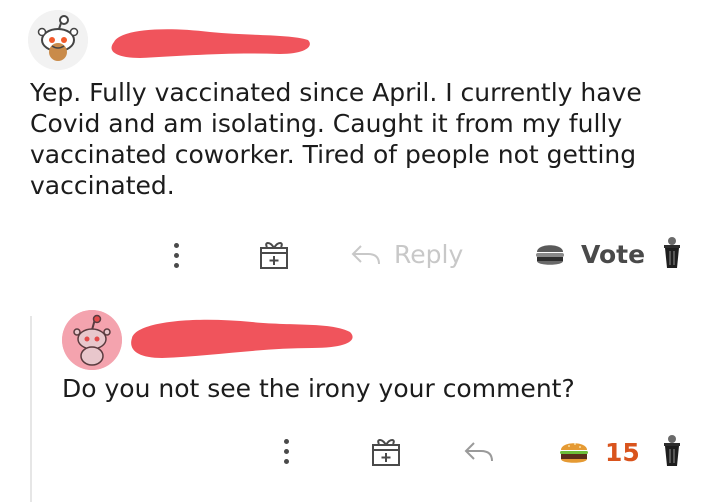 The height and width of the screenshot is (502, 715). I want to click on reply-button: Reply, so click(406, 254).